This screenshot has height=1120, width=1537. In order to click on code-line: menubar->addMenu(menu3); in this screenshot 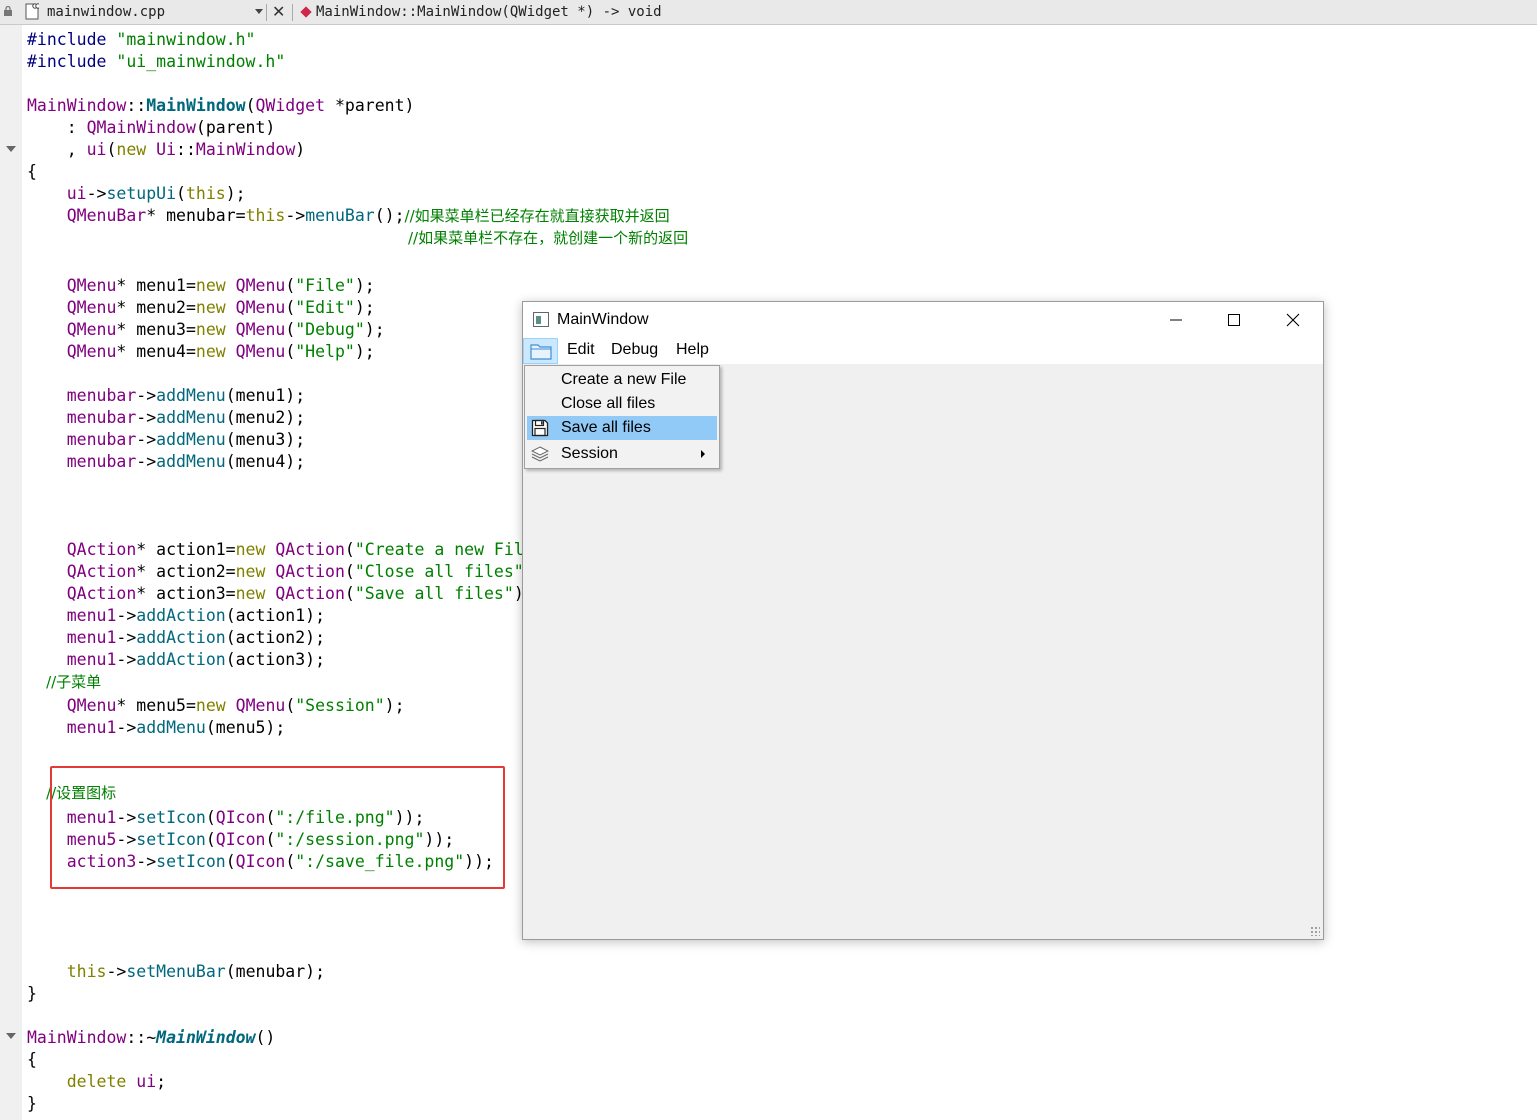, I will do `click(166, 439)`.